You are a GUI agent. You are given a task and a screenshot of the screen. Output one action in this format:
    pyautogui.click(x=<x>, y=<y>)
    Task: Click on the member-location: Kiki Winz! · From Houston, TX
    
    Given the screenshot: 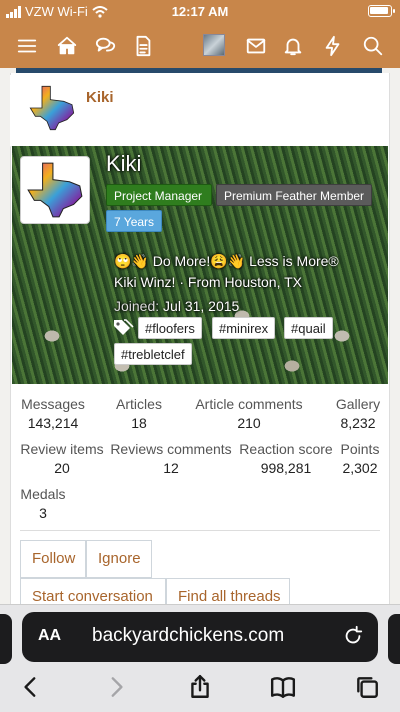 What is the action you would take?
    pyautogui.click(x=208, y=282)
    